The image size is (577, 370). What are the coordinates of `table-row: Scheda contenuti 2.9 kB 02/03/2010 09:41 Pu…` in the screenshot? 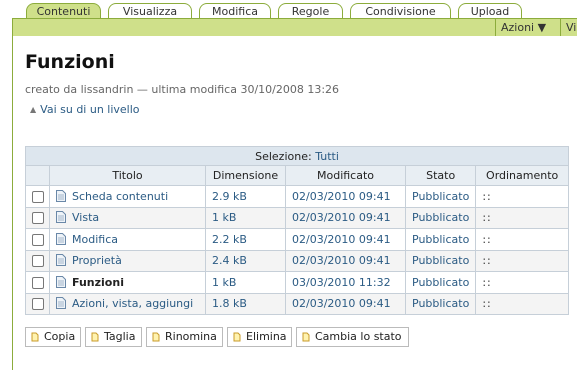 It's located at (297, 196).